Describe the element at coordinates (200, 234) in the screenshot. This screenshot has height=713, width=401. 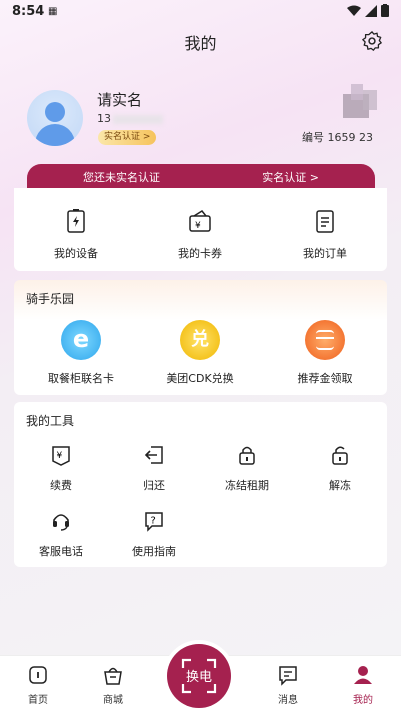
I see `my-coupons-button: ¥ 我的卡券` at that location.